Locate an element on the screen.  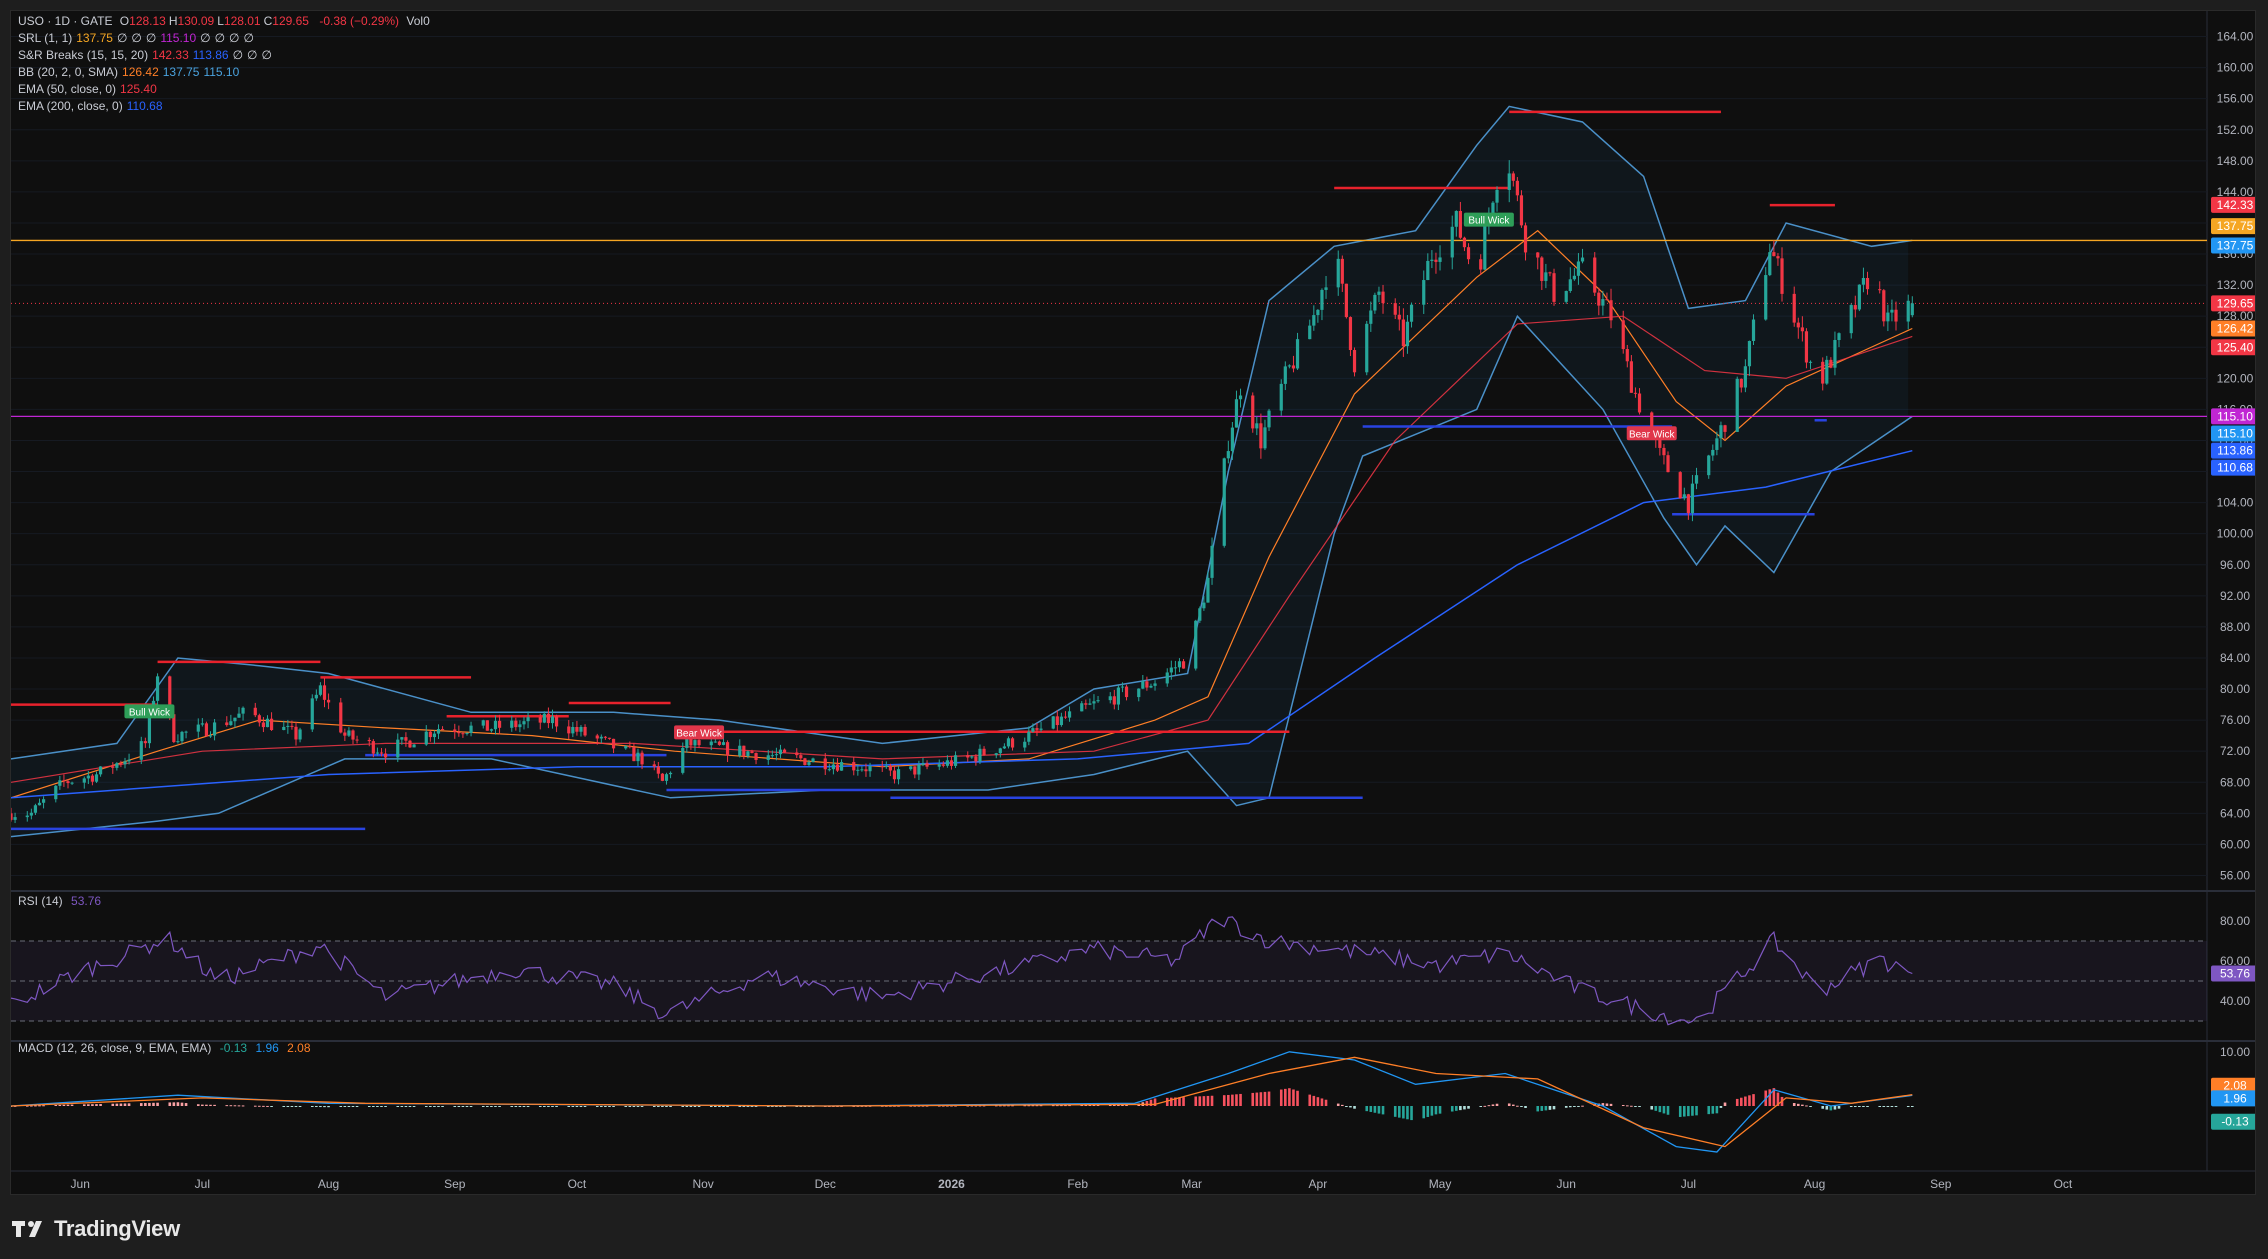
indicator-value: ∅ is located at coordinates (122, 38).